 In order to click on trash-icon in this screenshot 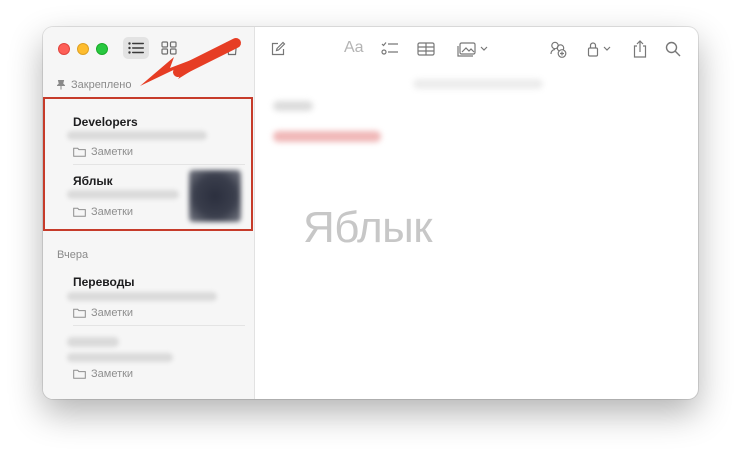, I will do `click(232, 48)`.